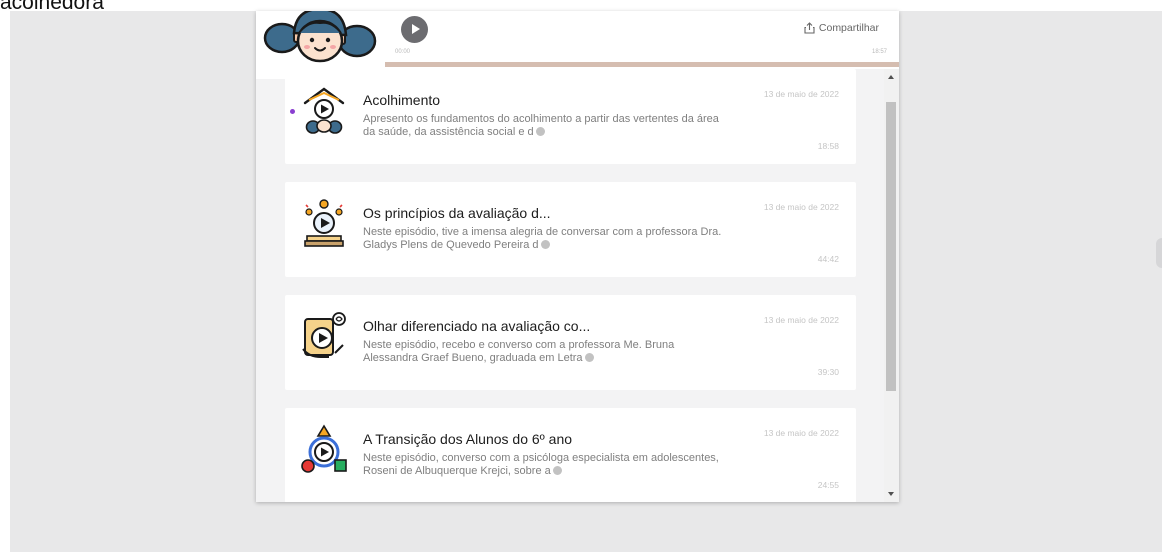 The width and height of the screenshot is (1162, 552). Describe the element at coordinates (292, 111) in the screenshot. I see `now-playing-dot` at that location.